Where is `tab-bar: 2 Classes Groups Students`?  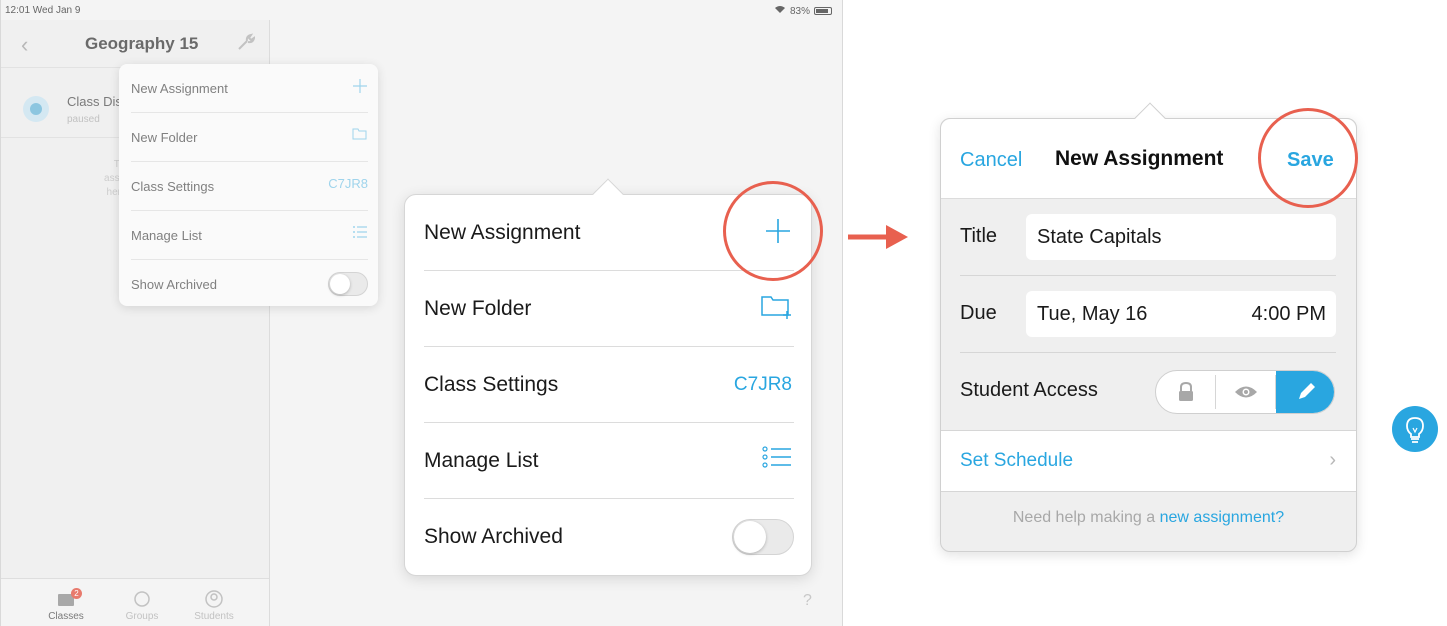
tab-bar: 2 Classes Groups Students is located at coordinates (135, 602).